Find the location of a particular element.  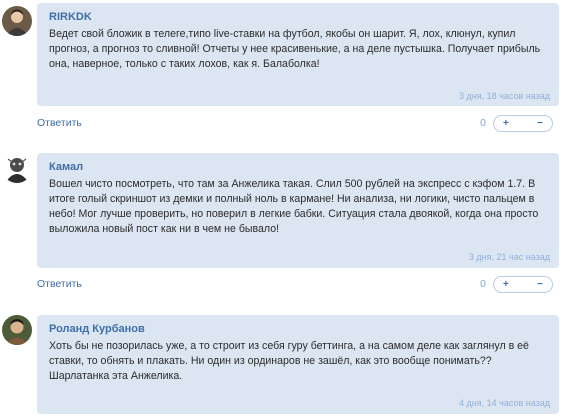

comment-author: RIRKDK is located at coordinates (70, 17).